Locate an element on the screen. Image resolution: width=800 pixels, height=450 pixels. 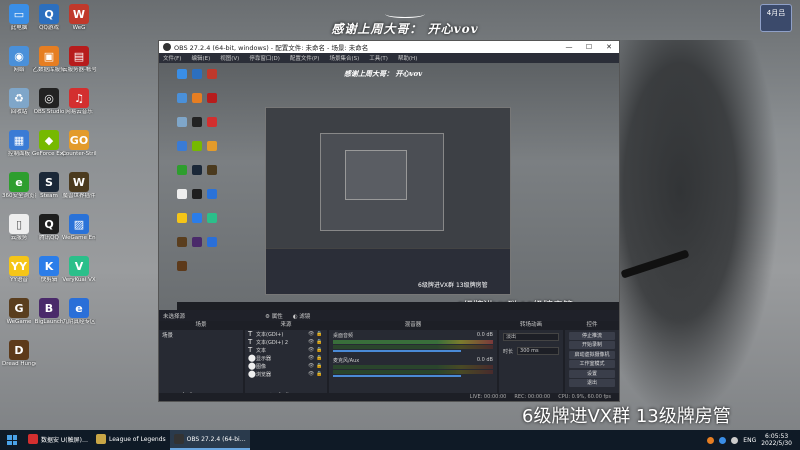
start-button is located at coordinates (12, 440).